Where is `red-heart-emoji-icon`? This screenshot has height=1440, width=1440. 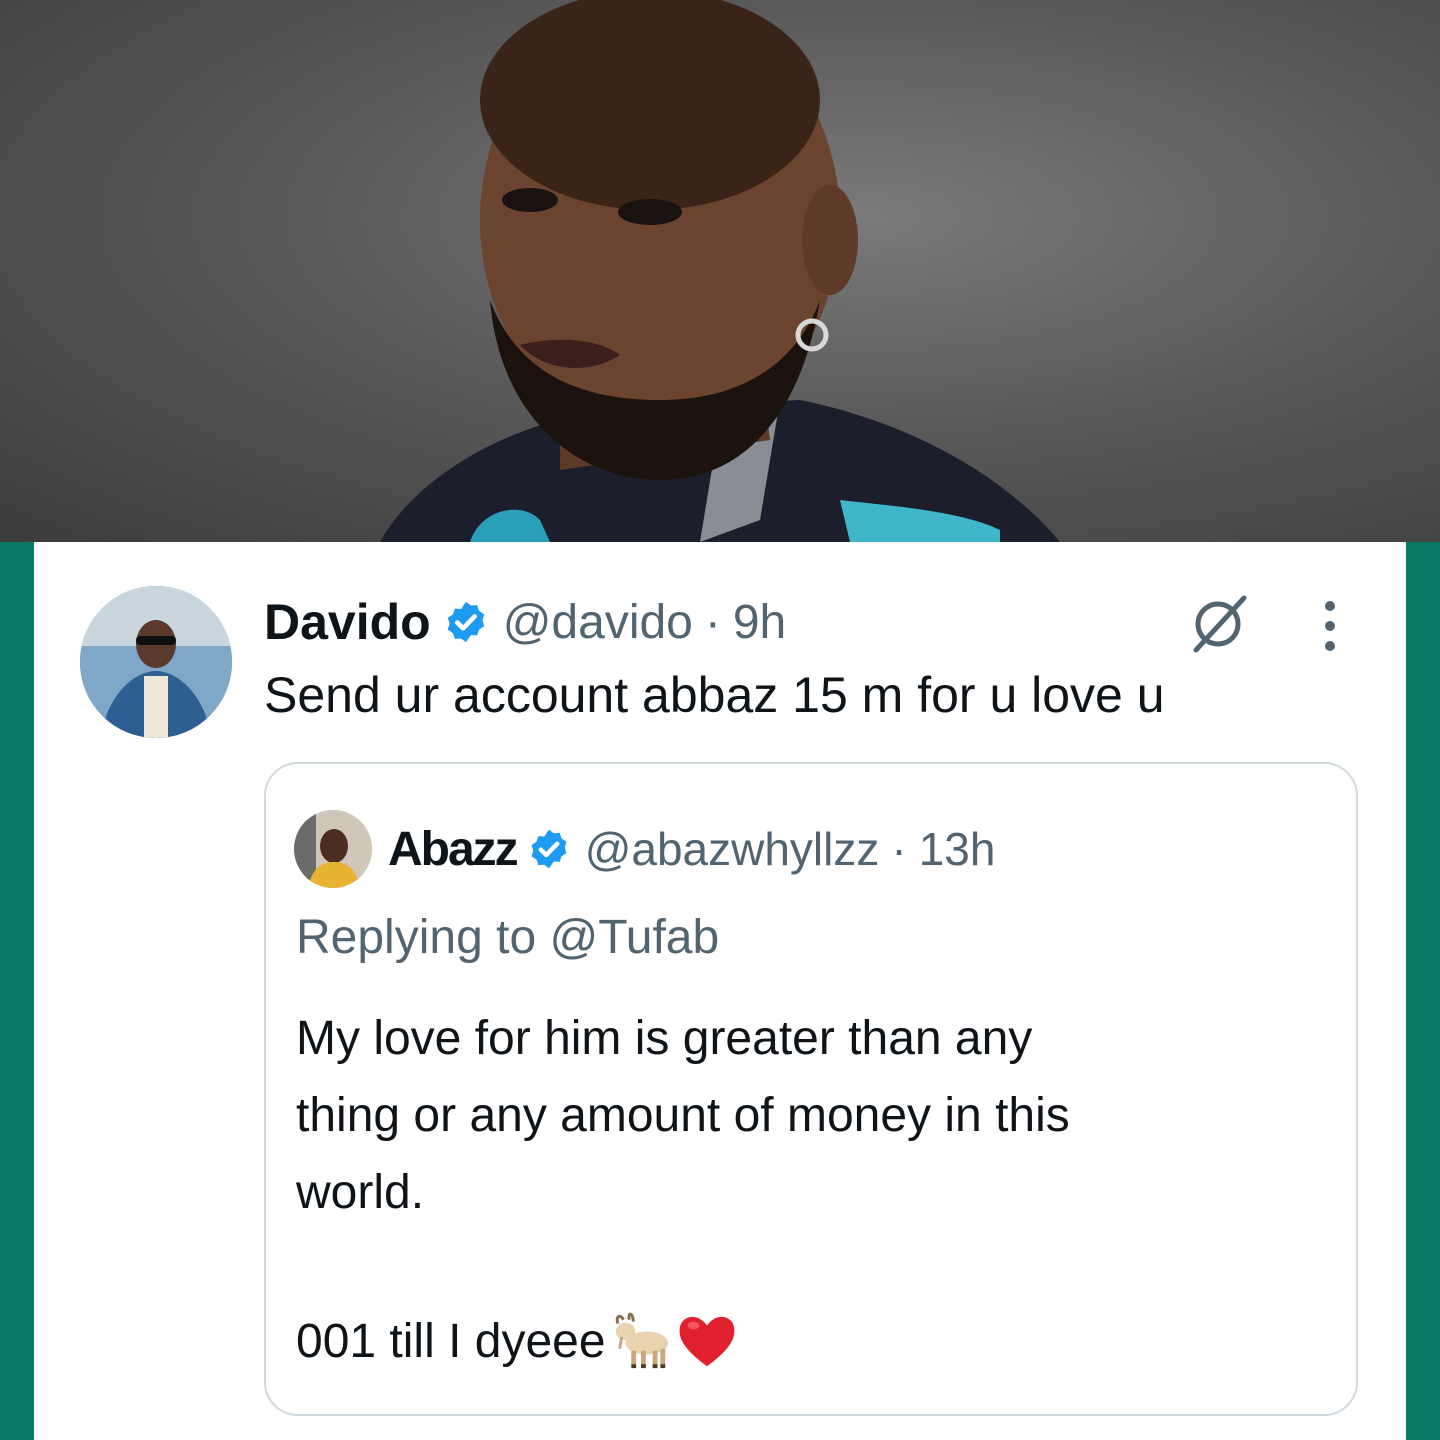 red-heart-emoji-icon is located at coordinates (706, 1341).